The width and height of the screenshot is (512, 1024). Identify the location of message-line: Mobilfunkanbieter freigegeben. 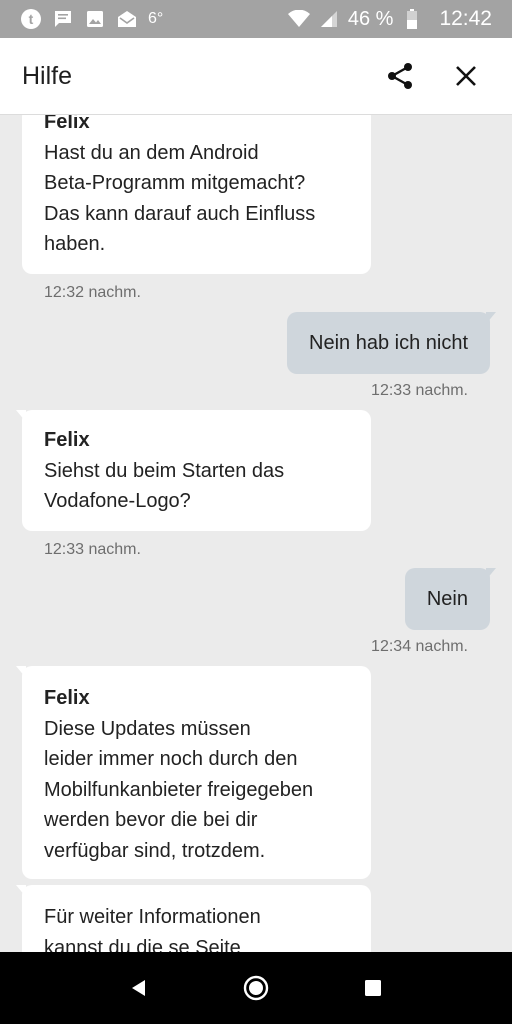
(179, 789).